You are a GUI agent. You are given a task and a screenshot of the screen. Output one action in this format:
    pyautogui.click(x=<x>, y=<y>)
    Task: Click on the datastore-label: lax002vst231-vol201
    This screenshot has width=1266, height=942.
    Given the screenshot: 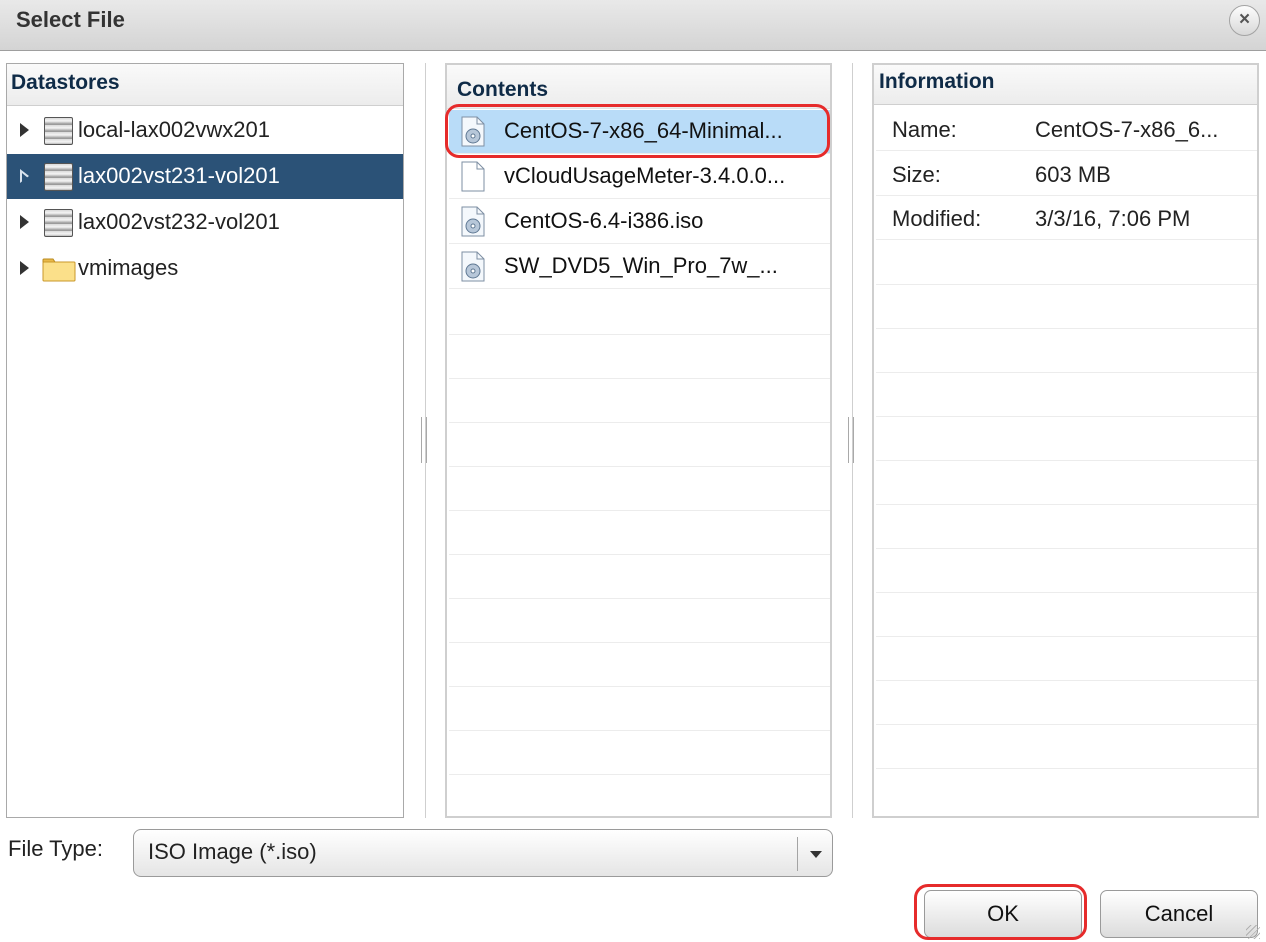 What is the action you would take?
    pyautogui.click(x=179, y=175)
    